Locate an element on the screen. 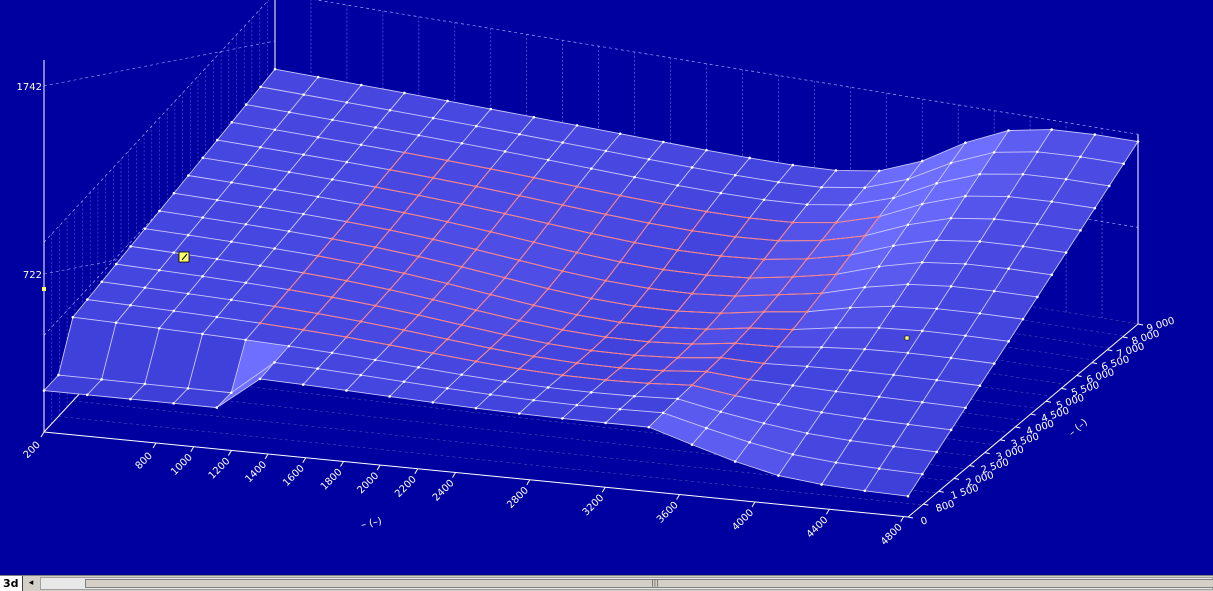 The image size is (1213, 591). x-tick-label: 1400 is located at coordinates (256, 472).